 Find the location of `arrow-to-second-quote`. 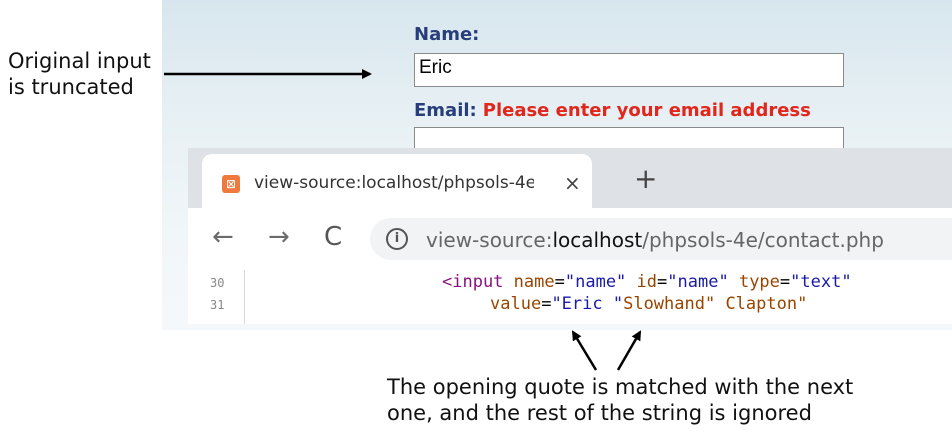

arrow-to-second-quote is located at coordinates (629, 350).